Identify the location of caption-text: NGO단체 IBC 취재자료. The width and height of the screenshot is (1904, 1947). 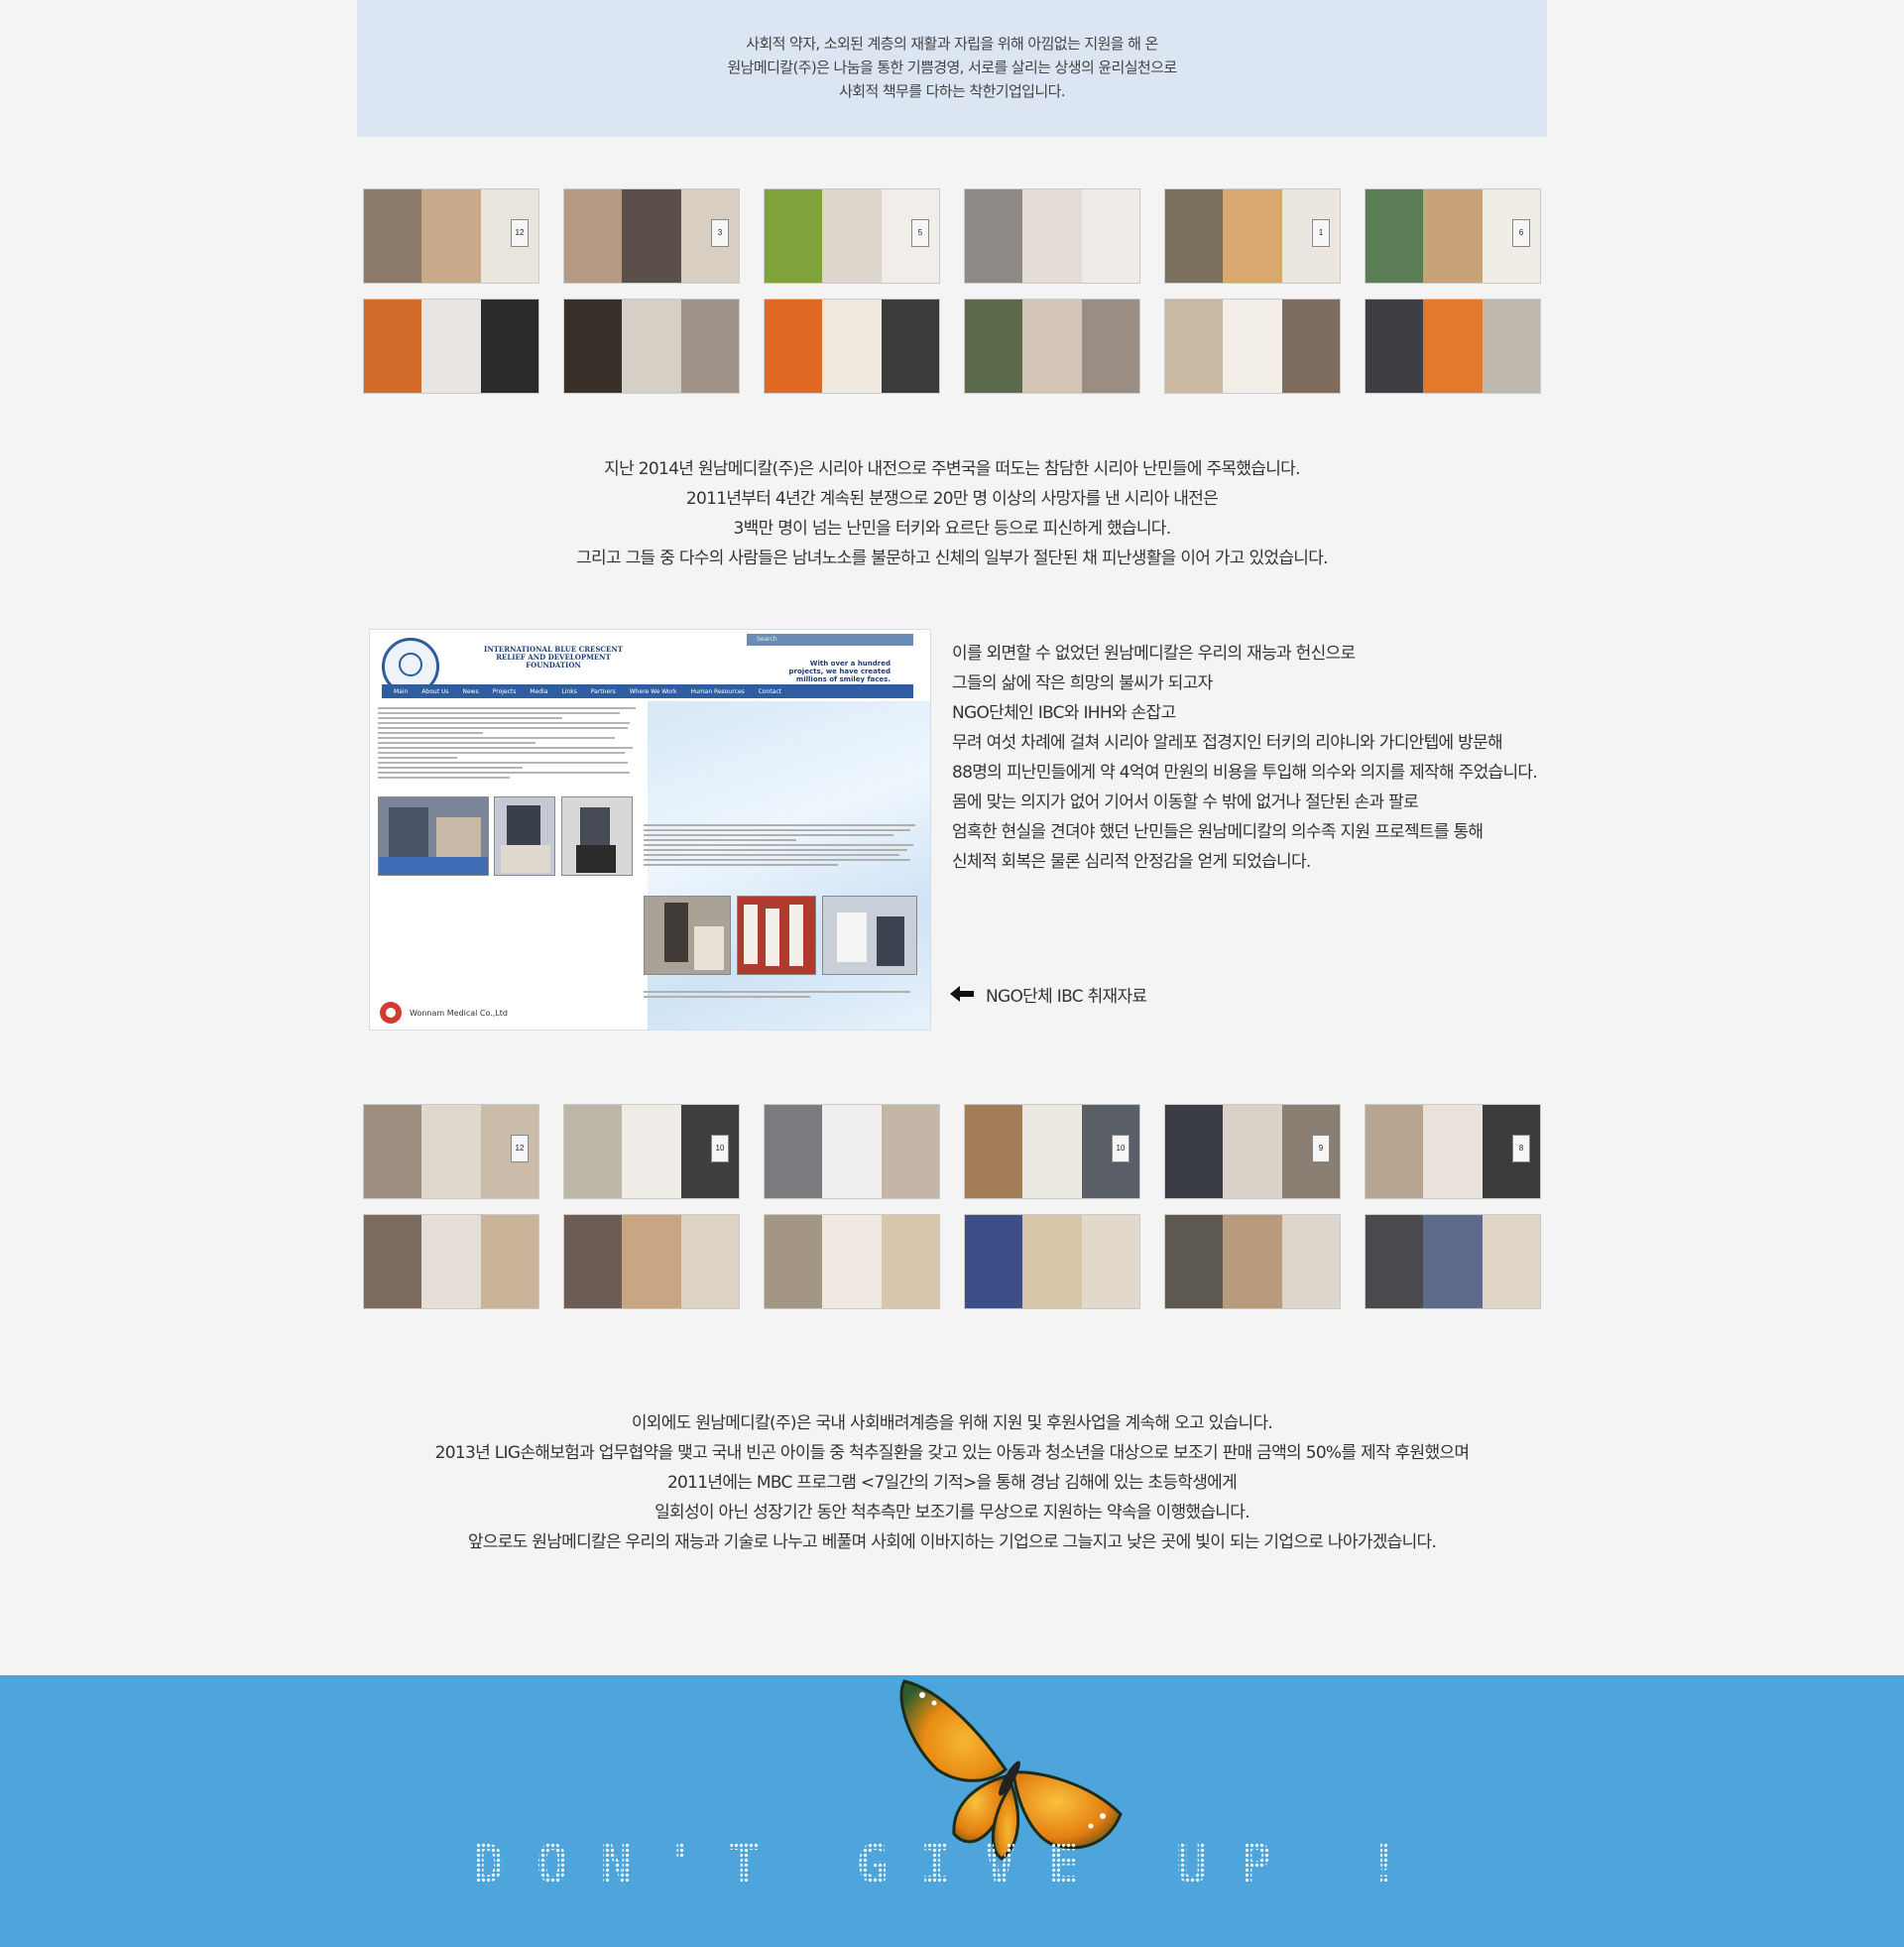
(1066, 996).